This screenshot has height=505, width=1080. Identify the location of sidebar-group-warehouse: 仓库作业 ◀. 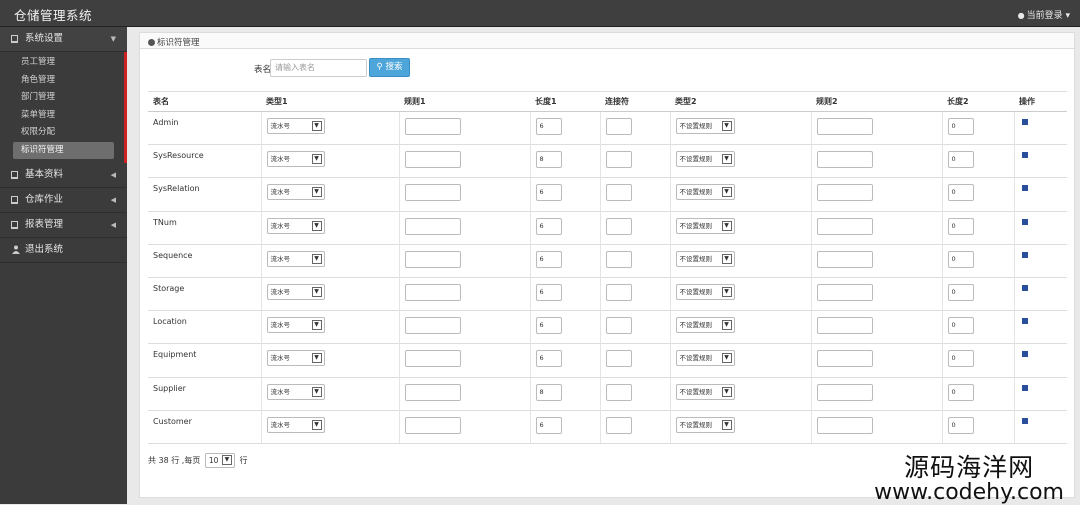
(63, 200).